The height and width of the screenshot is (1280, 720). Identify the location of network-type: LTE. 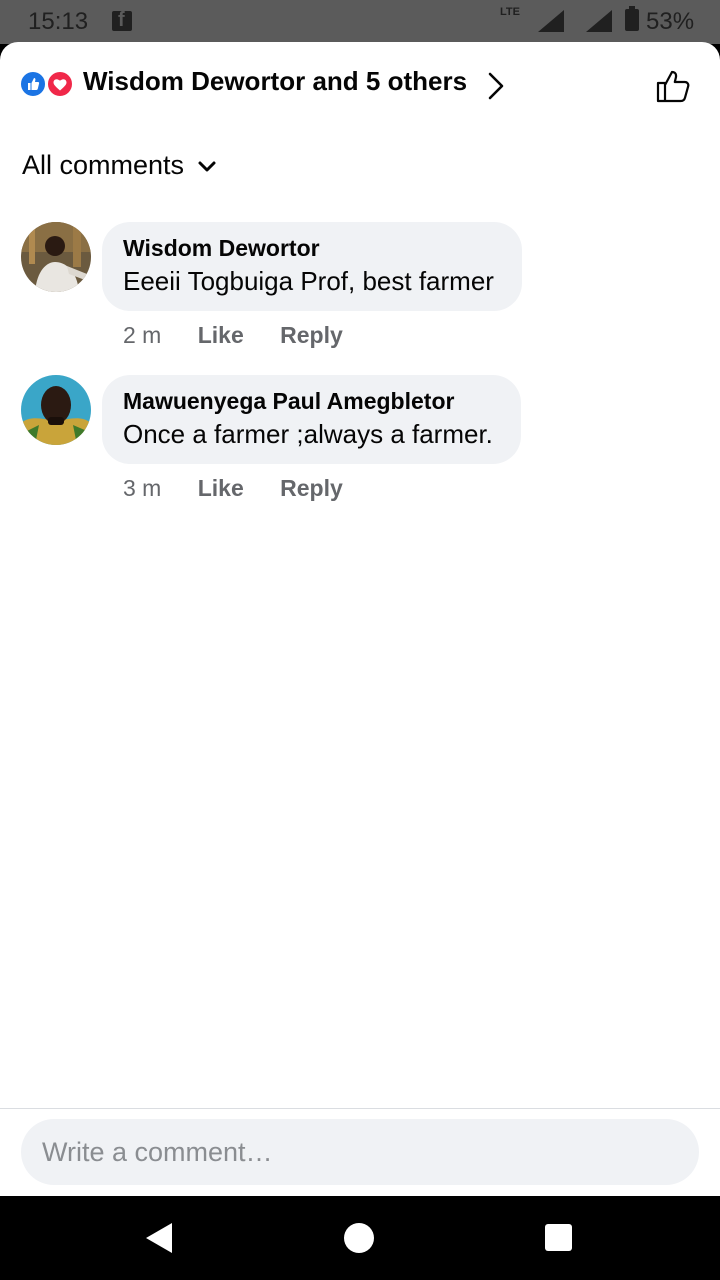
(510, 12).